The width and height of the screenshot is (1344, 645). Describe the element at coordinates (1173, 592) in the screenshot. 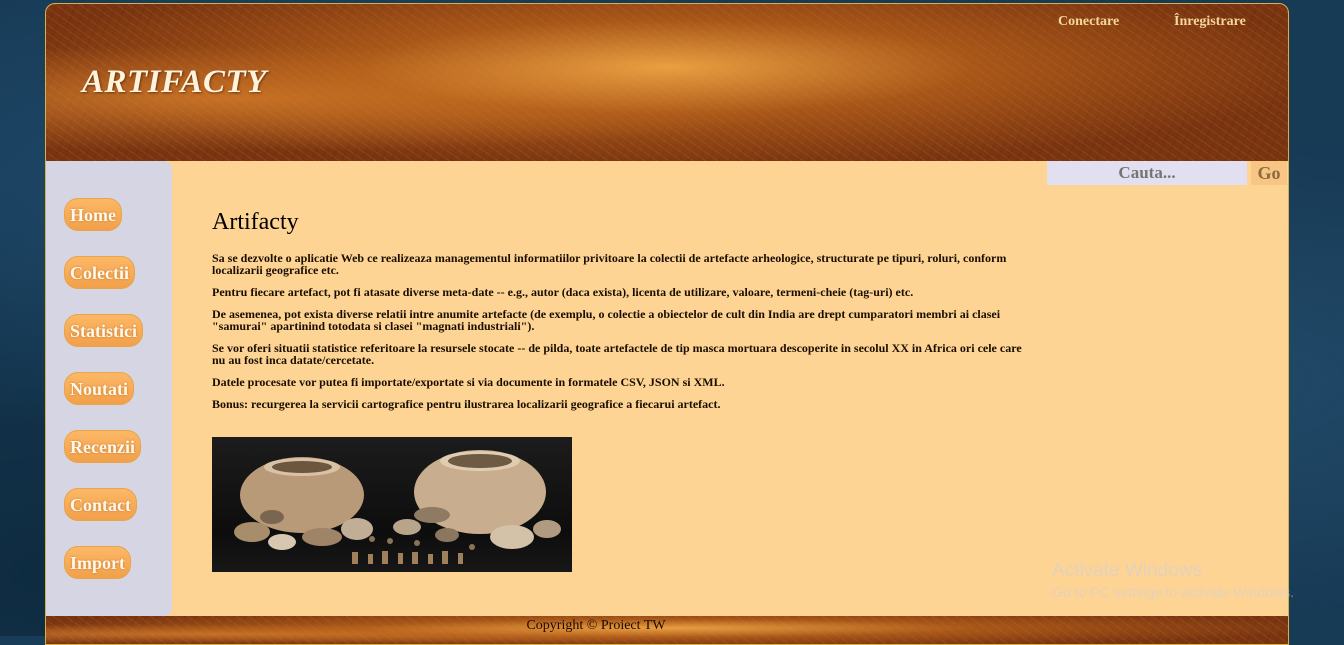

I see `watermark-subtitle: Go to PC settings to activate Windows.` at that location.